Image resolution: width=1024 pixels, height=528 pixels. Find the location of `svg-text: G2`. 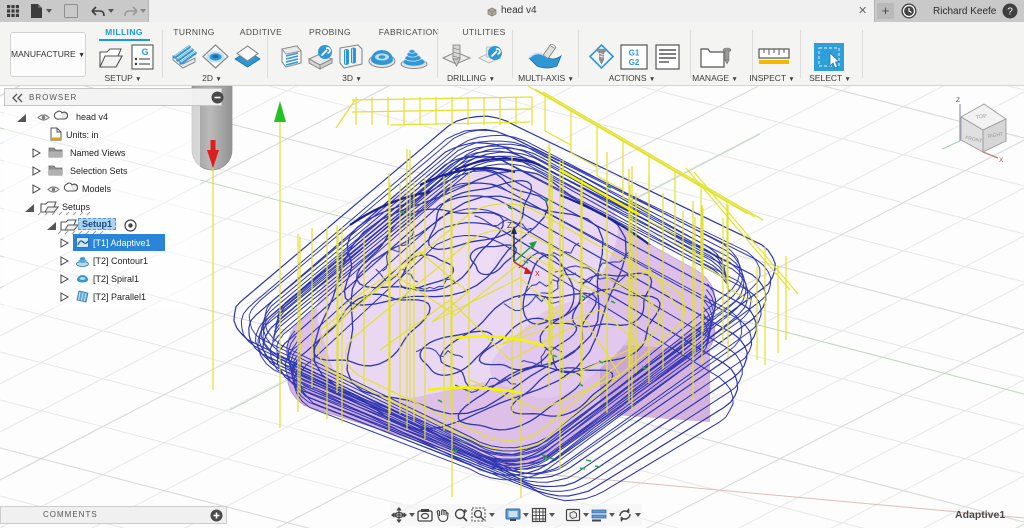

svg-text: G2 is located at coordinates (634, 62).